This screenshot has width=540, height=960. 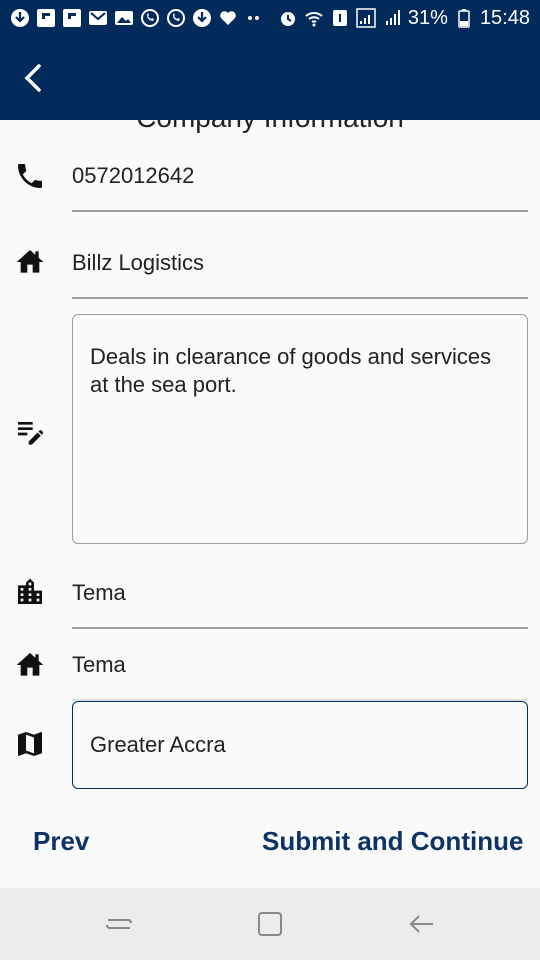 I want to click on map-icon, so click(x=30, y=744).